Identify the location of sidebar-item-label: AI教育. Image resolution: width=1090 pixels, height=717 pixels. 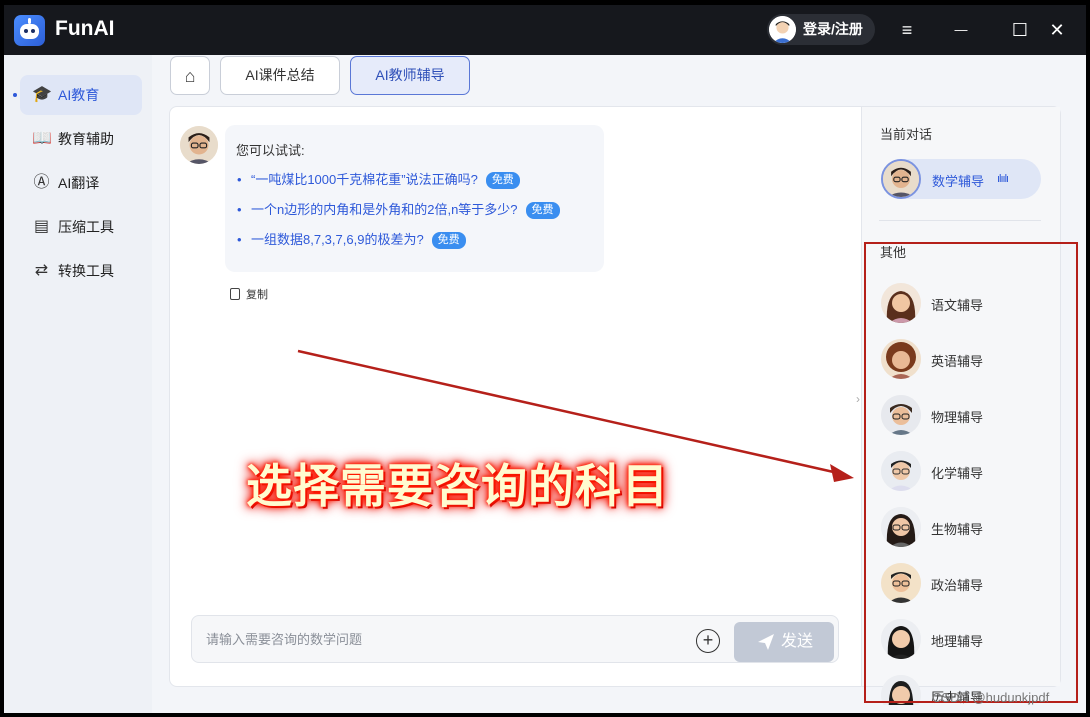
(79, 95).